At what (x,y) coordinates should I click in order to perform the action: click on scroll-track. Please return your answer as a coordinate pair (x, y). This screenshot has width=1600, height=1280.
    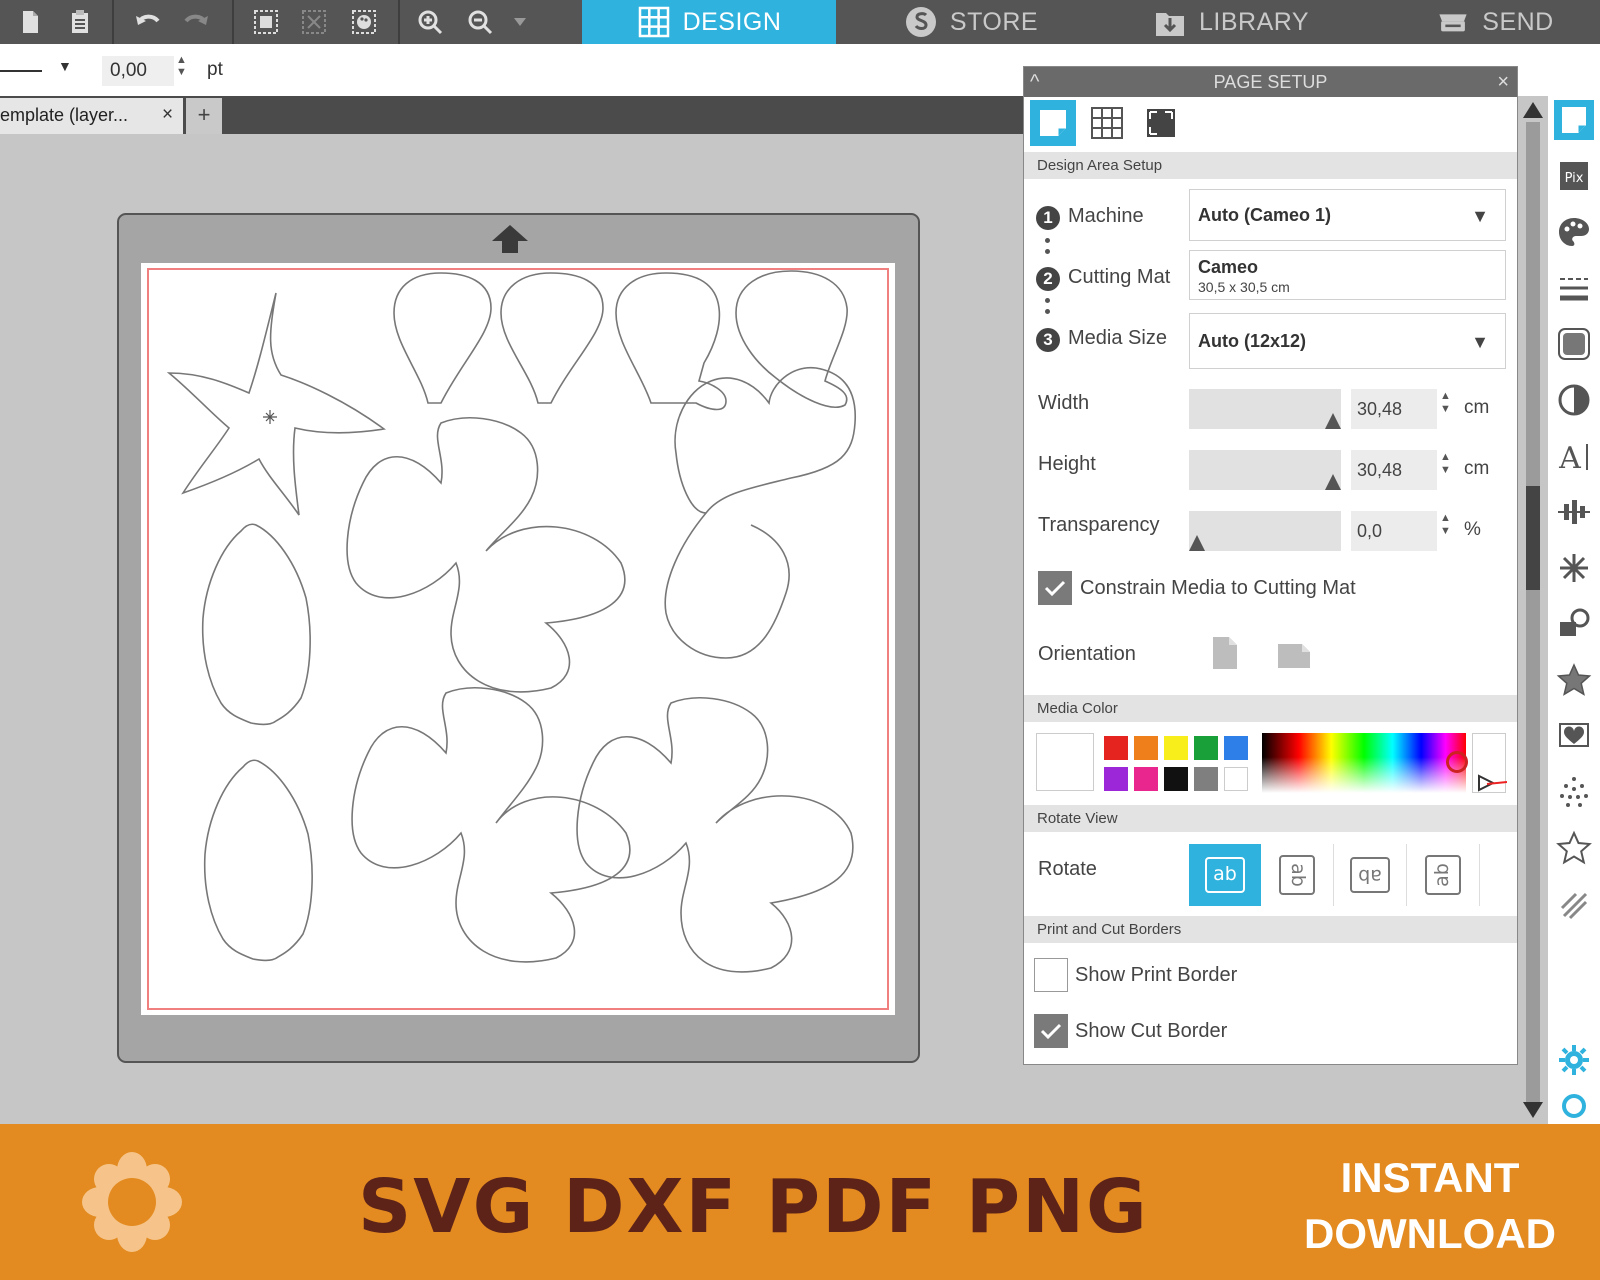
    Looking at the image, I should click on (1533, 612).